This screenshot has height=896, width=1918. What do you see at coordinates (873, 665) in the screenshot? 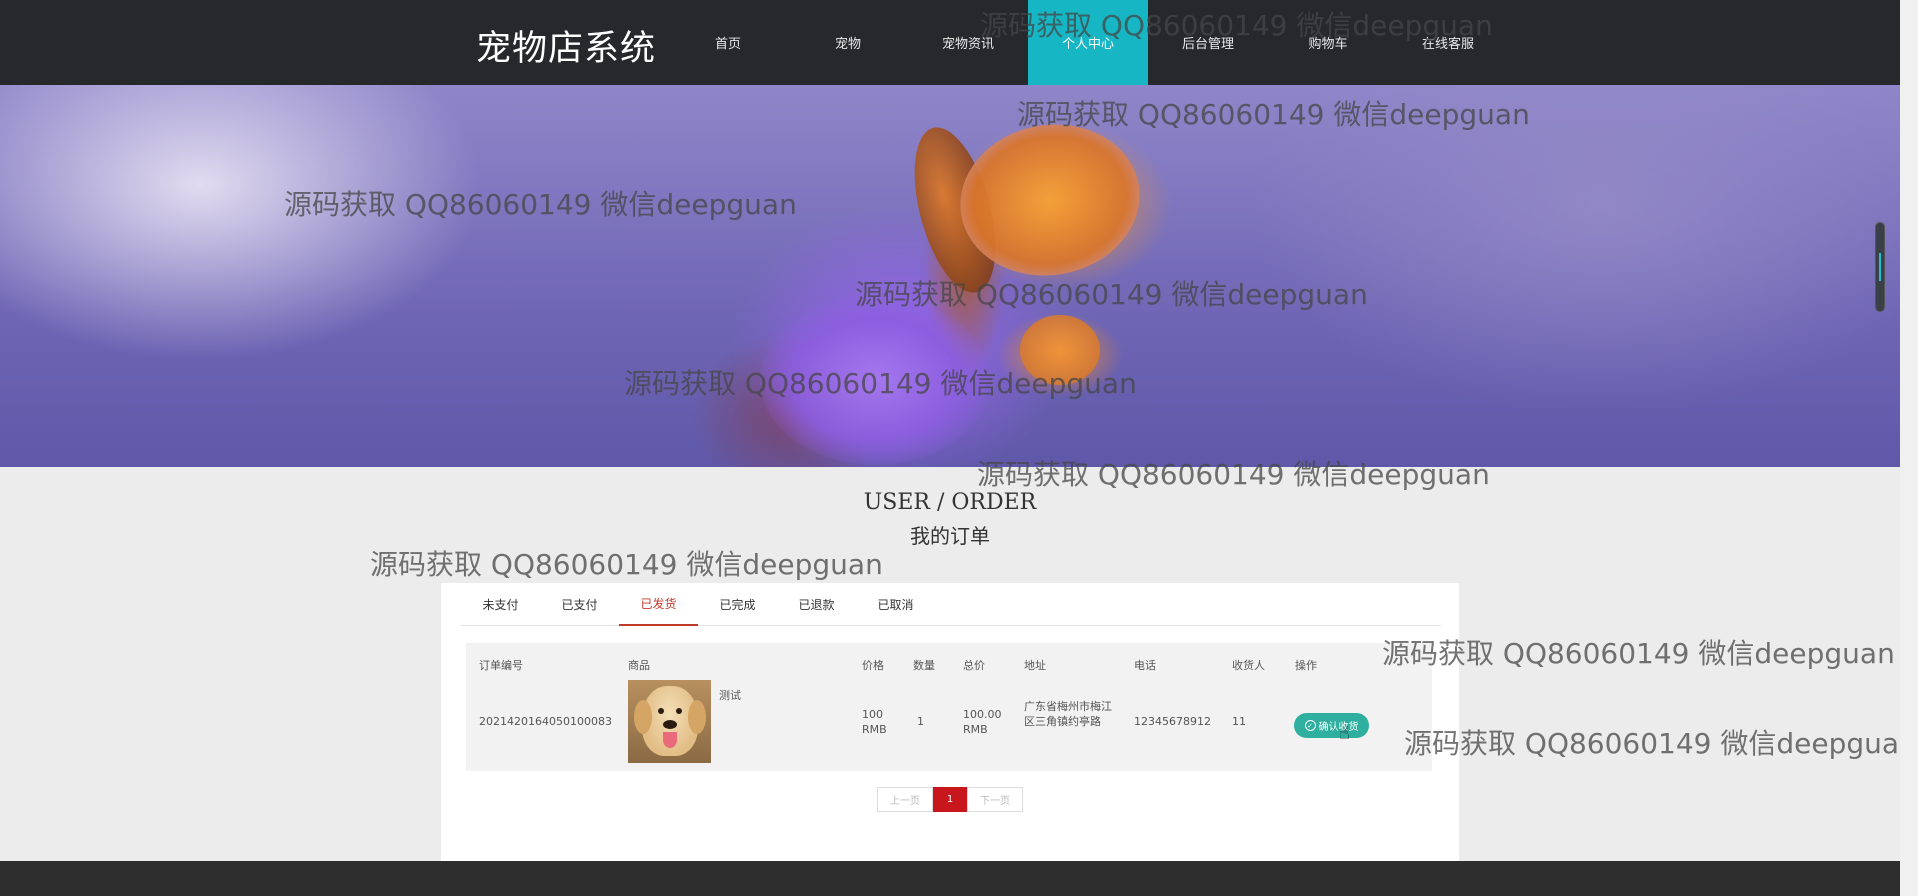
I see `col-price: 价格` at bounding box center [873, 665].